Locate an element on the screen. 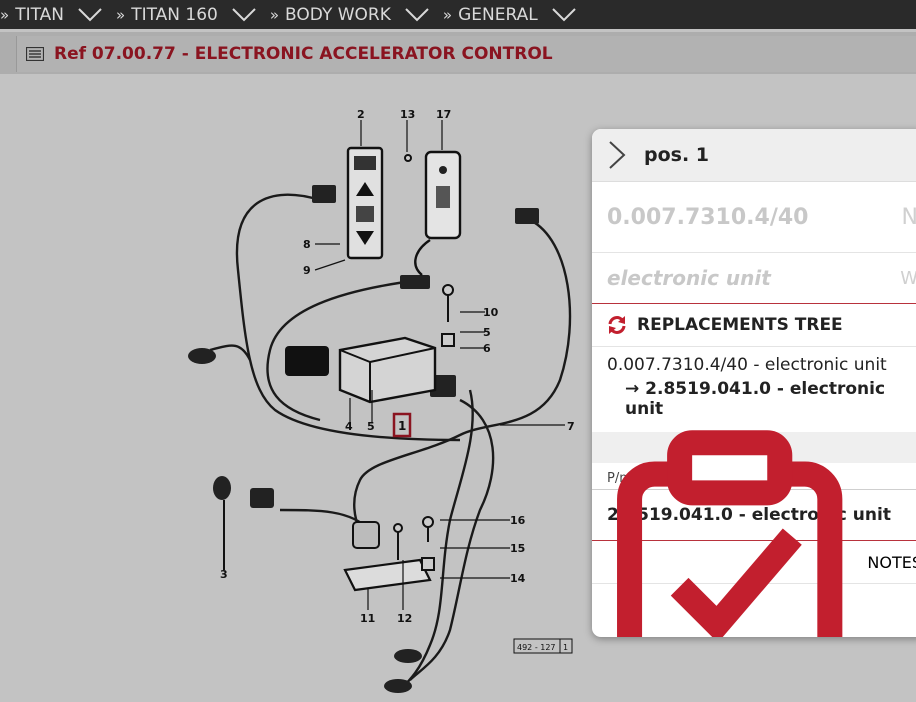 The image size is (916, 702). notes-title: NOTES is located at coordinates (891, 562).